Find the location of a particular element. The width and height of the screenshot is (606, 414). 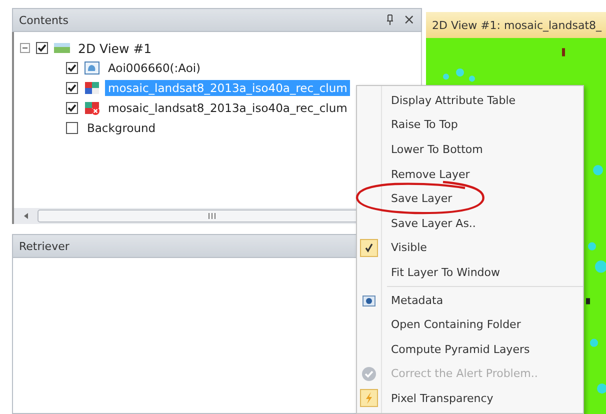

collapse-icon is located at coordinates (25, 48).